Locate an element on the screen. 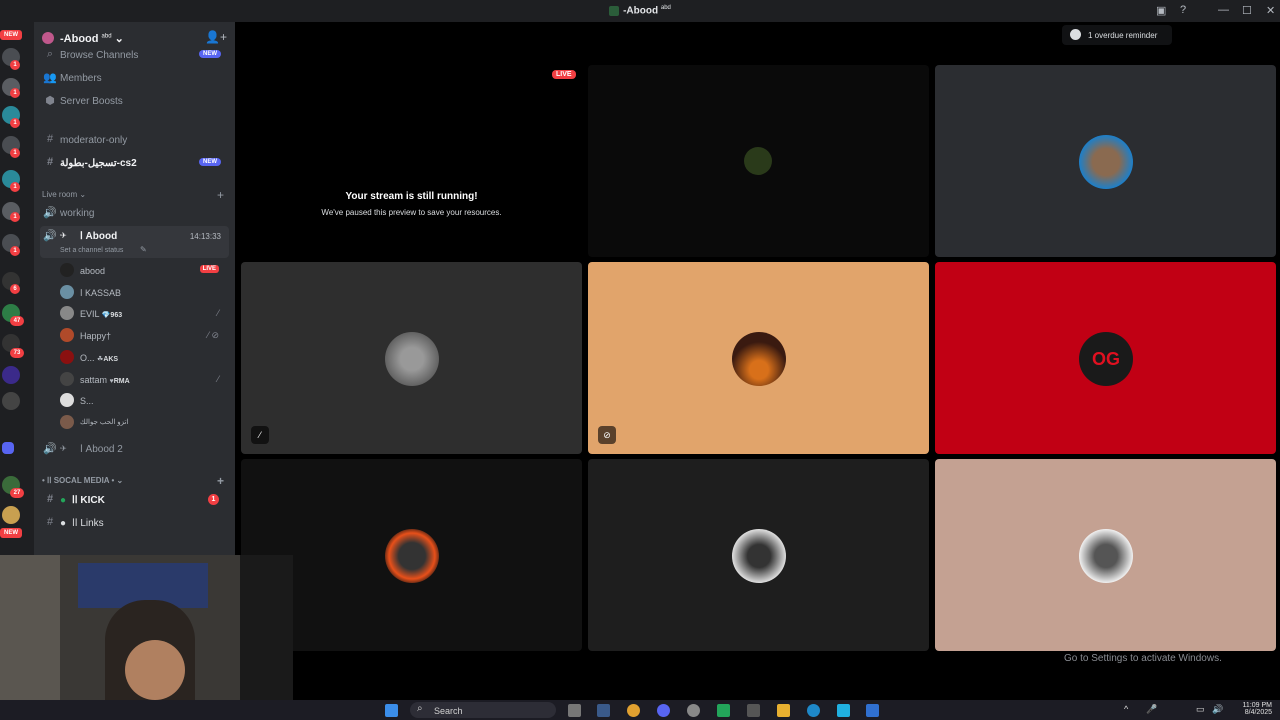 This screenshot has width=1280, height=720. channel-tasjeel: # تسجيل-بطولة-cs2 NEW is located at coordinates (134, 163).